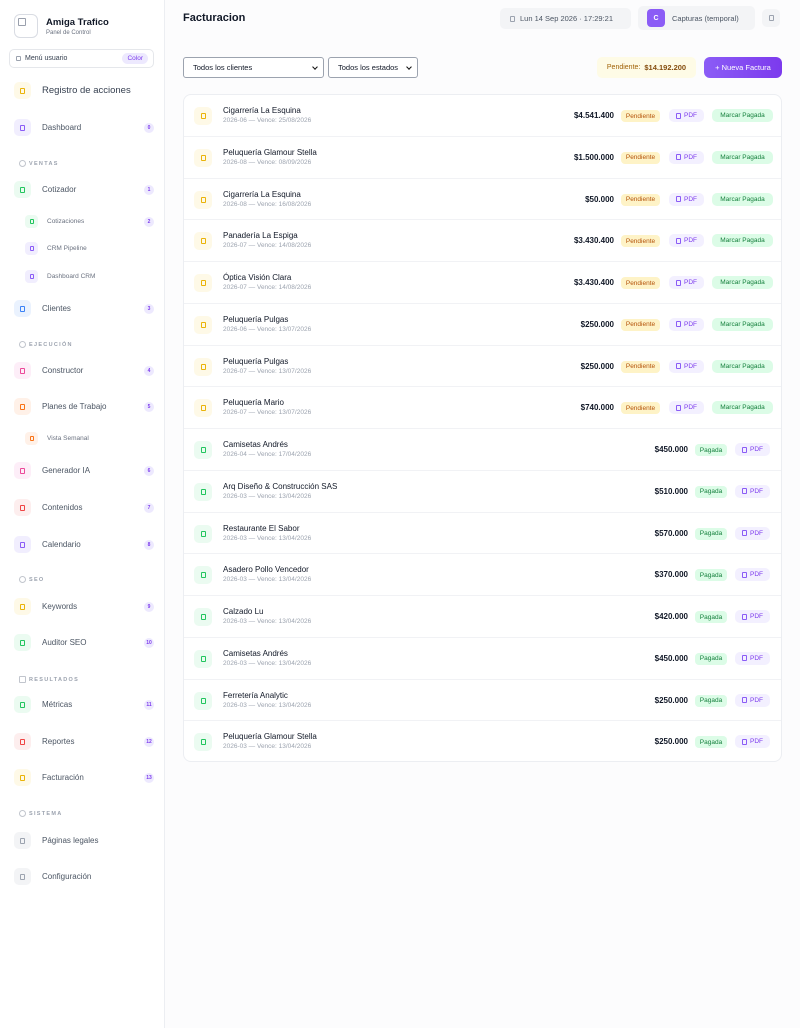 The image size is (800, 1028). I want to click on sidebar-item-reportes: Reportes 12, so click(84, 741).